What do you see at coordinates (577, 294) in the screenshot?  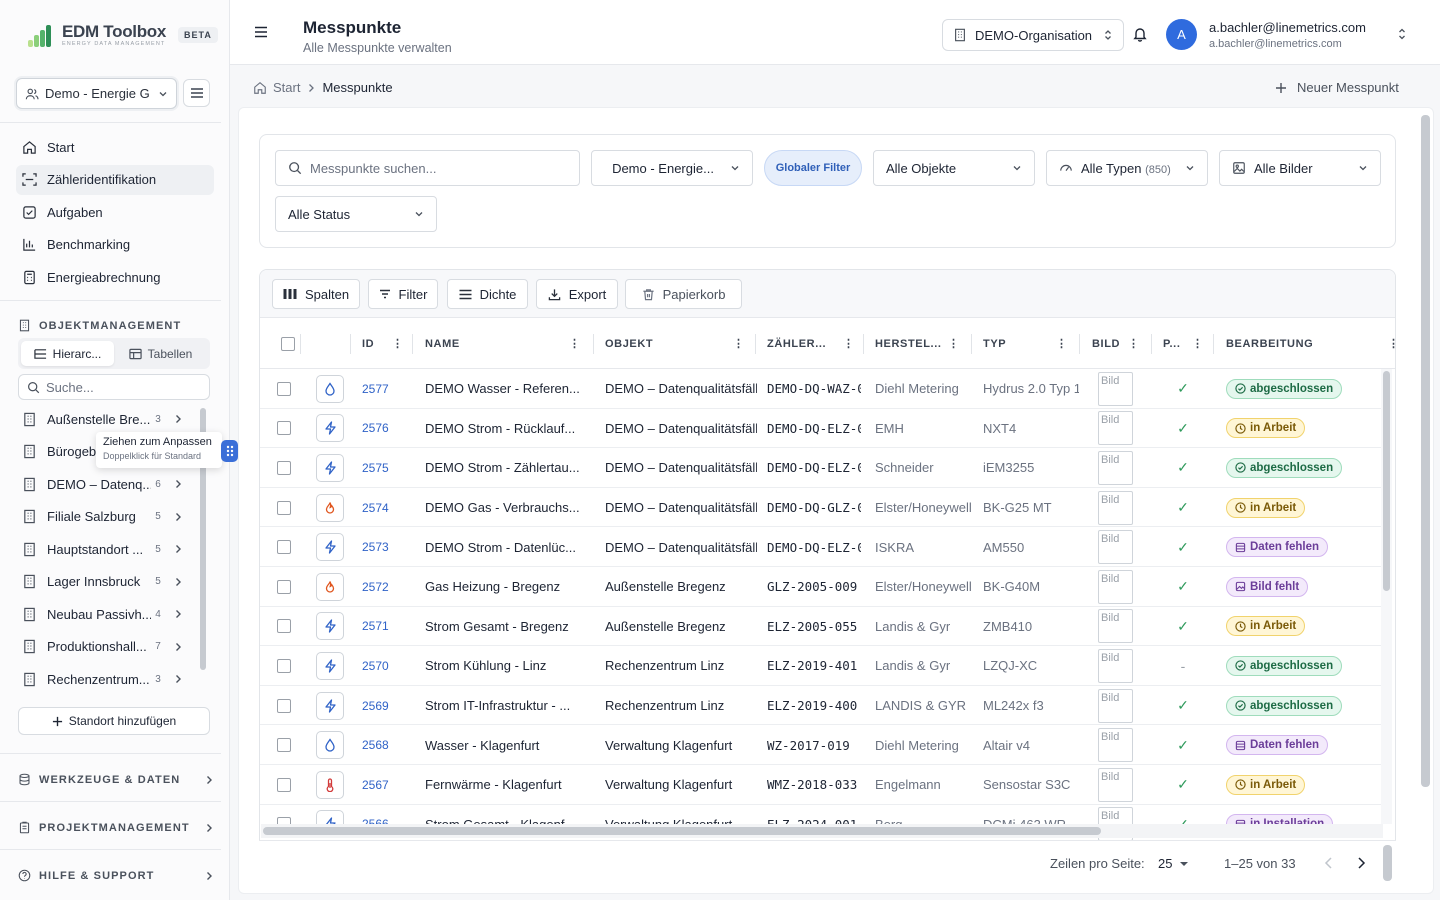 I see `export-button: Export` at bounding box center [577, 294].